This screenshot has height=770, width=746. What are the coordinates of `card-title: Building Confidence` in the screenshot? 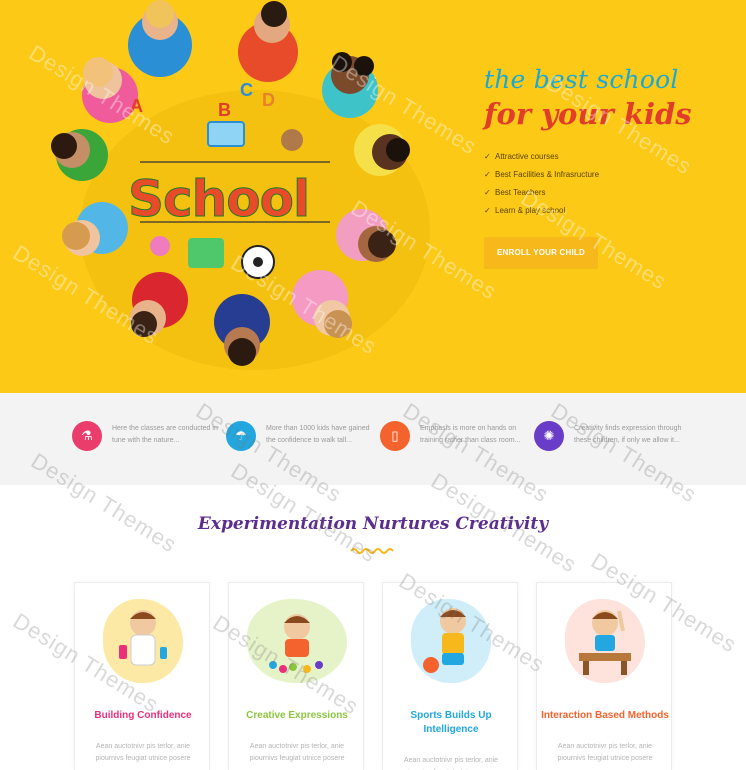 It's located at (143, 715).